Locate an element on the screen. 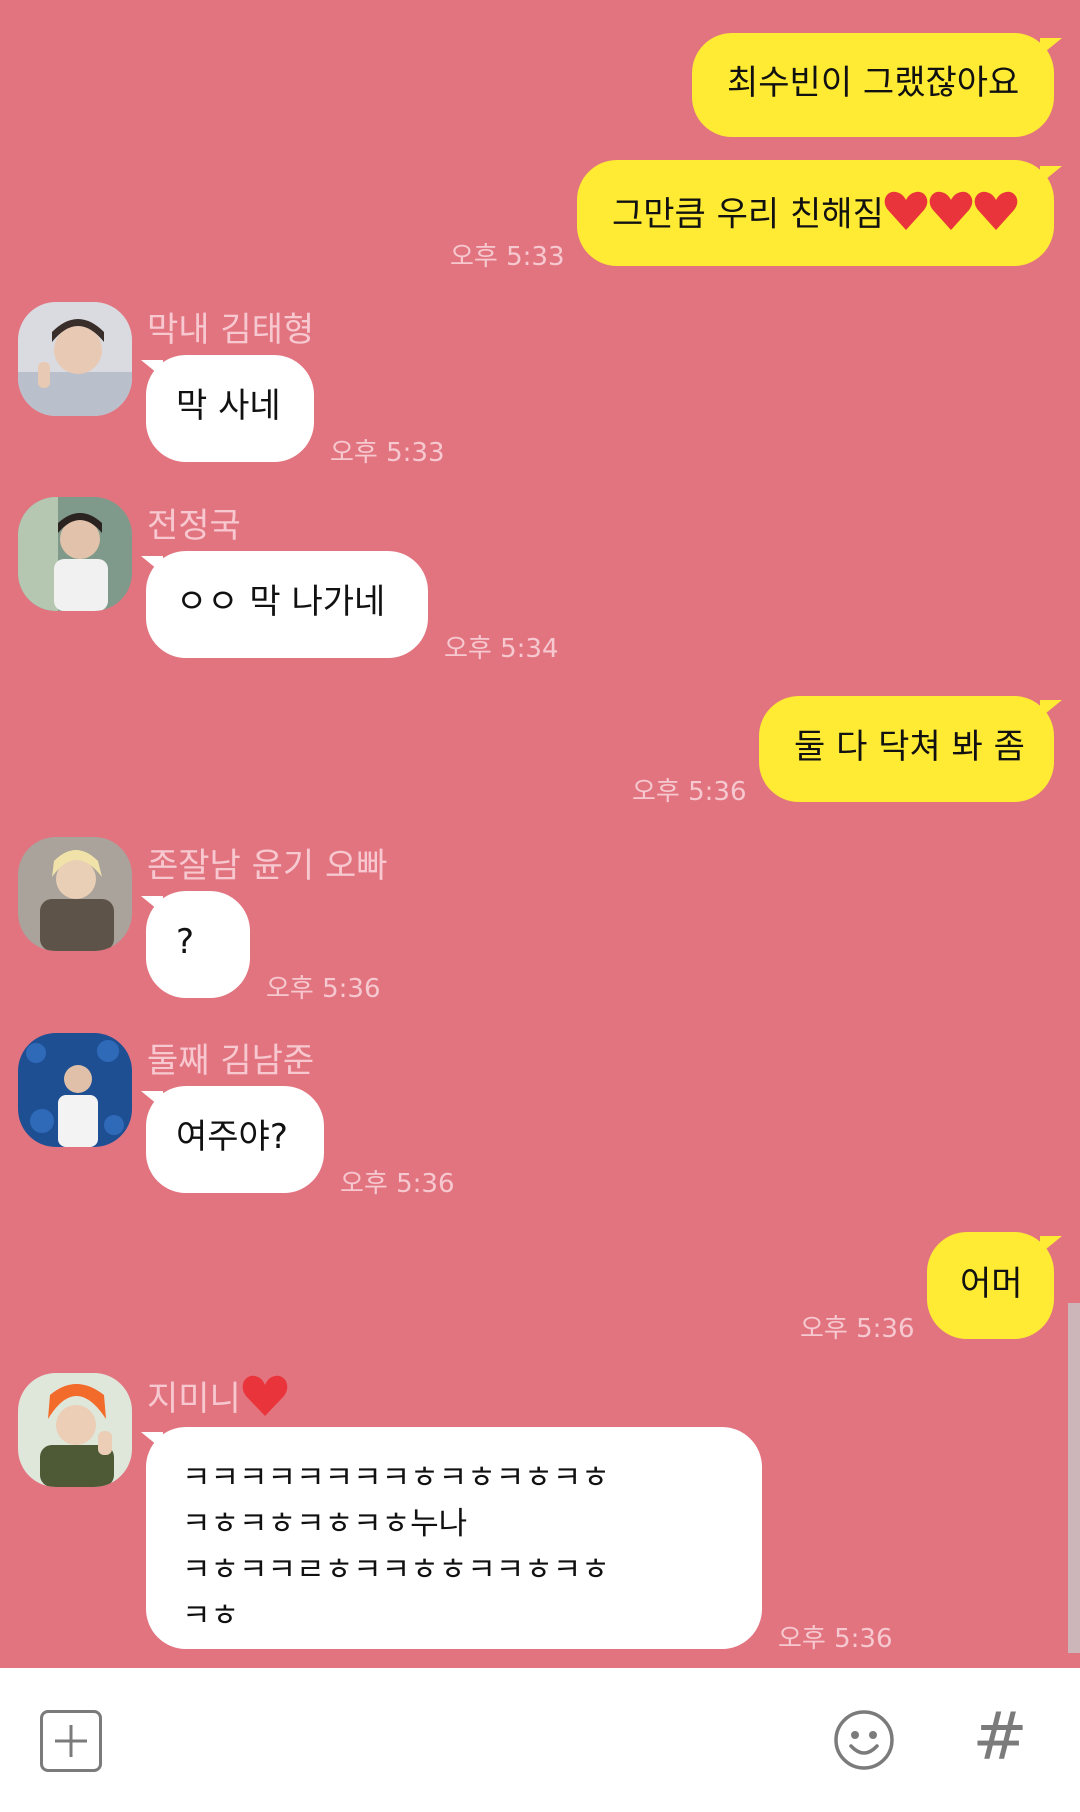 The width and height of the screenshot is (1080, 1812). message-text: 최수빈이 그랬잖아요 is located at coordinates (873, 83).